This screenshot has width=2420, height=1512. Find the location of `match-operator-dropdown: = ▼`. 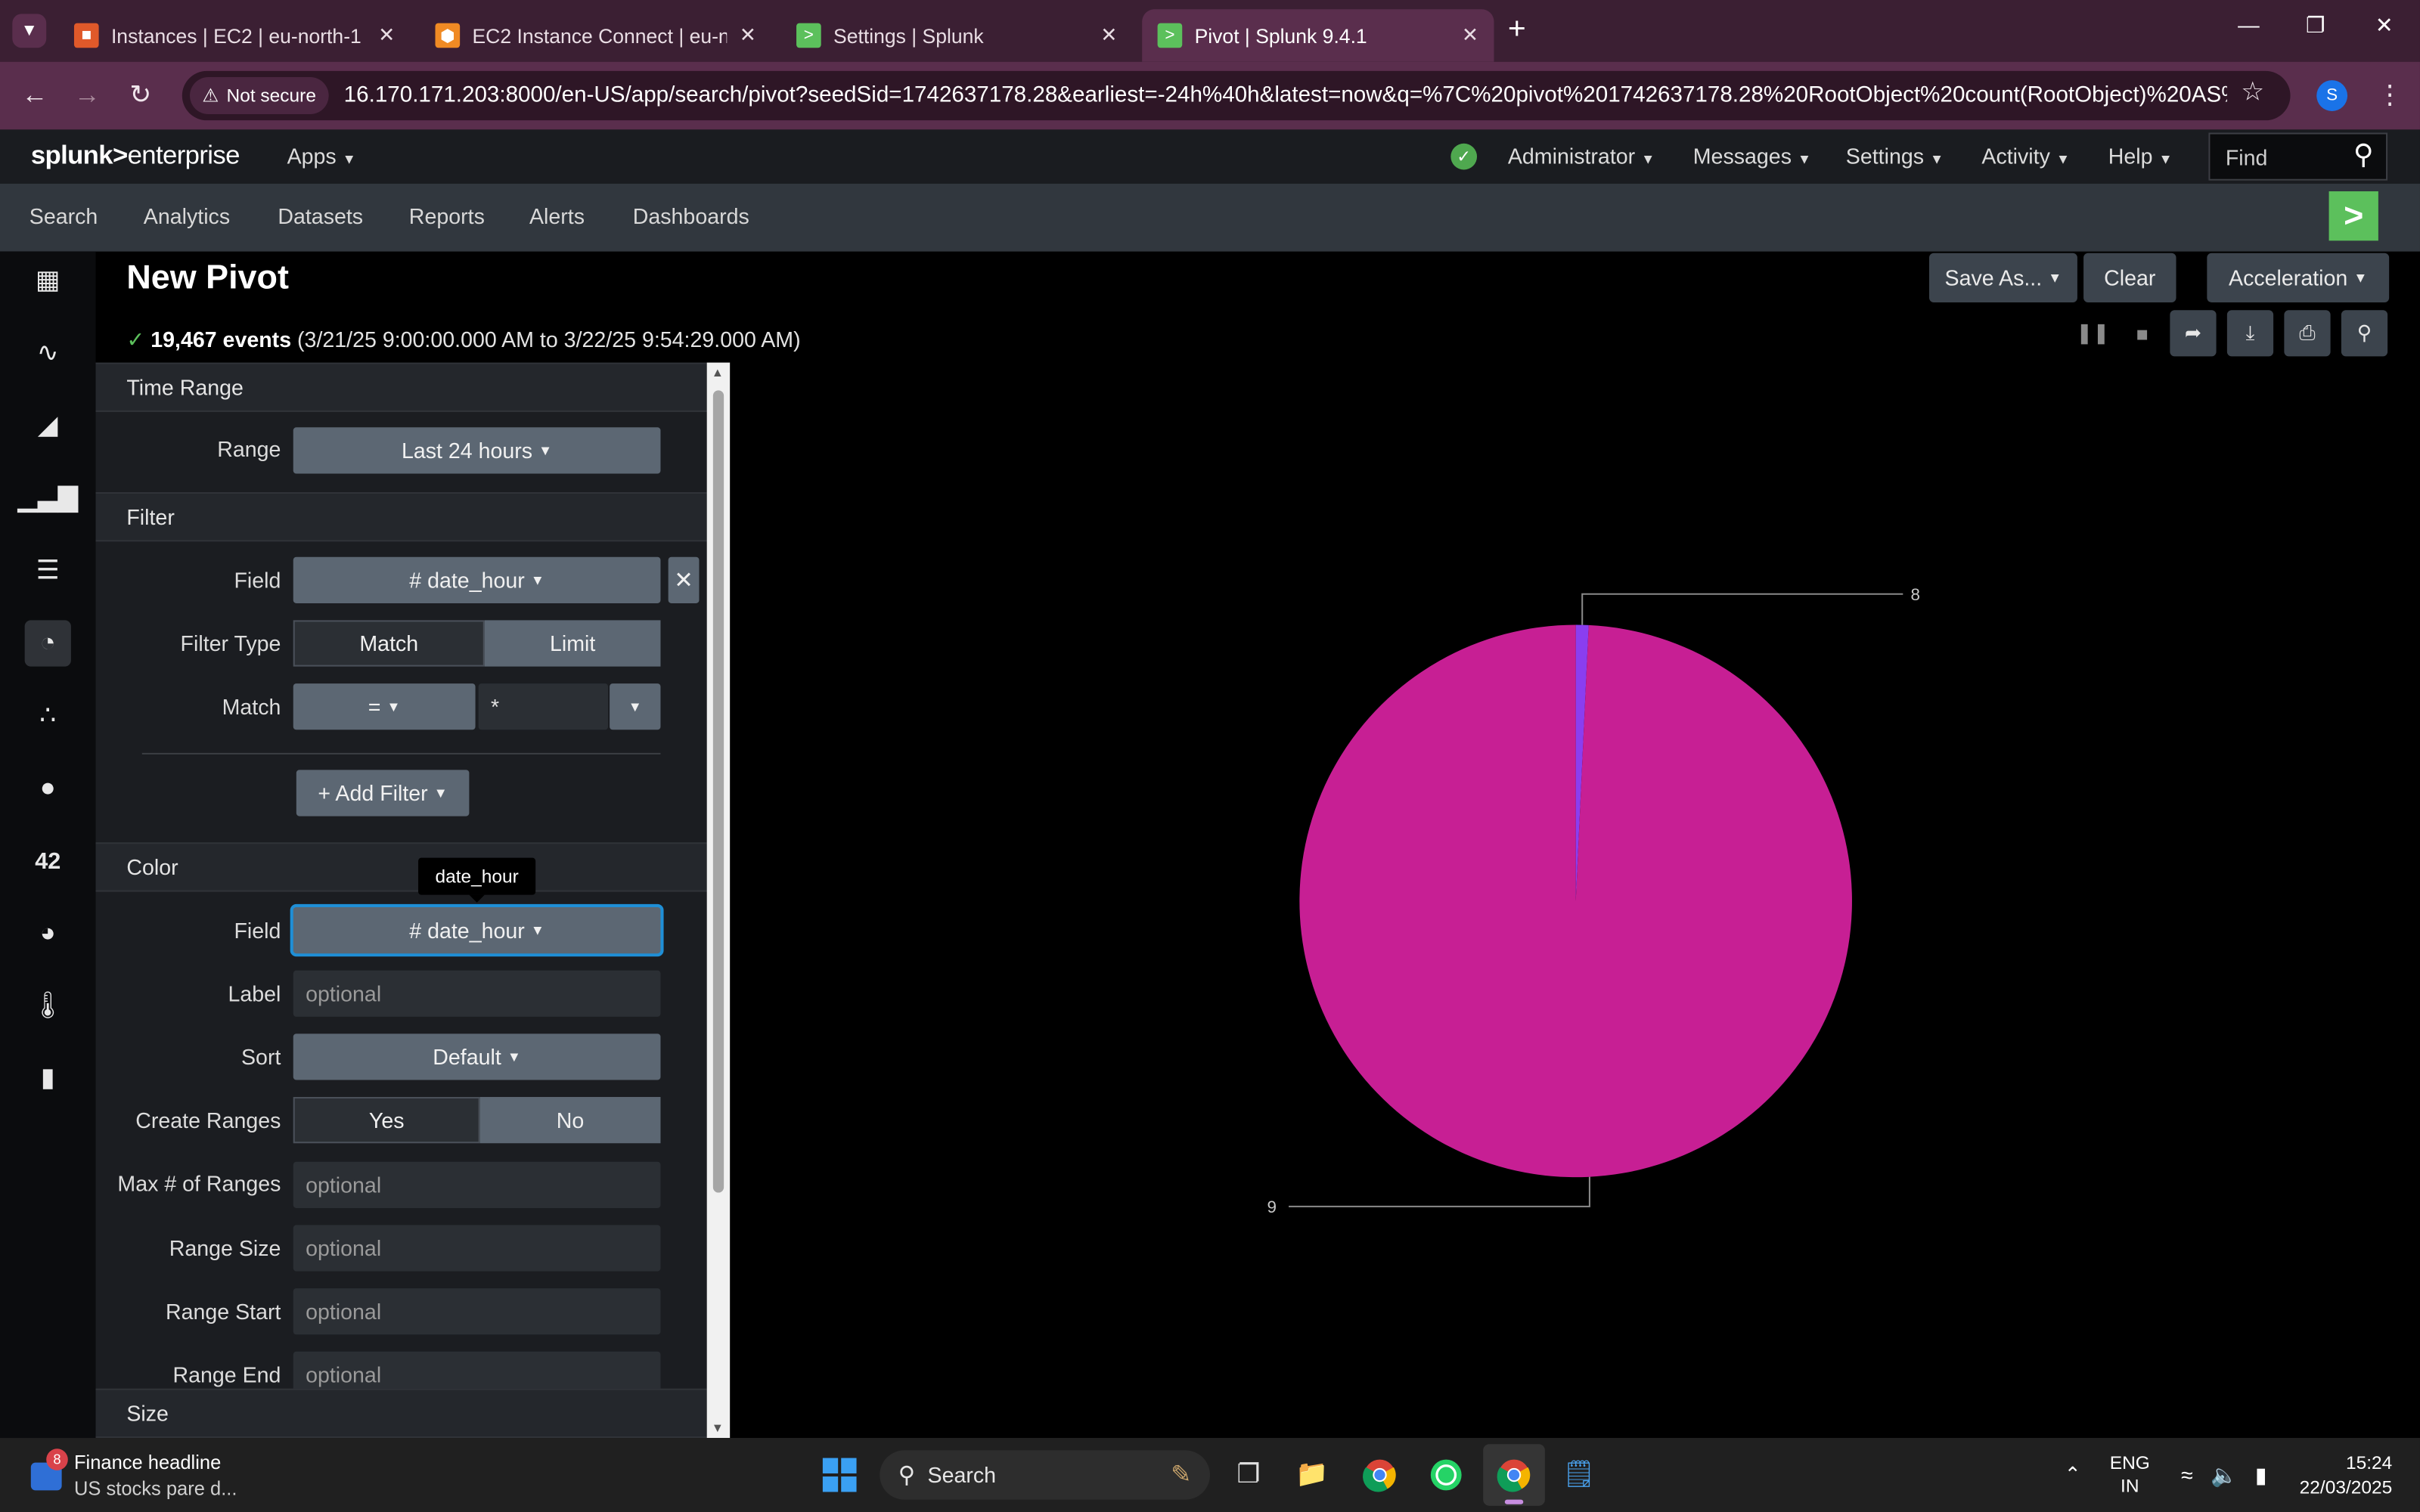

match-operator-dropdown: = ▼ is located at coordinates (384, 706).